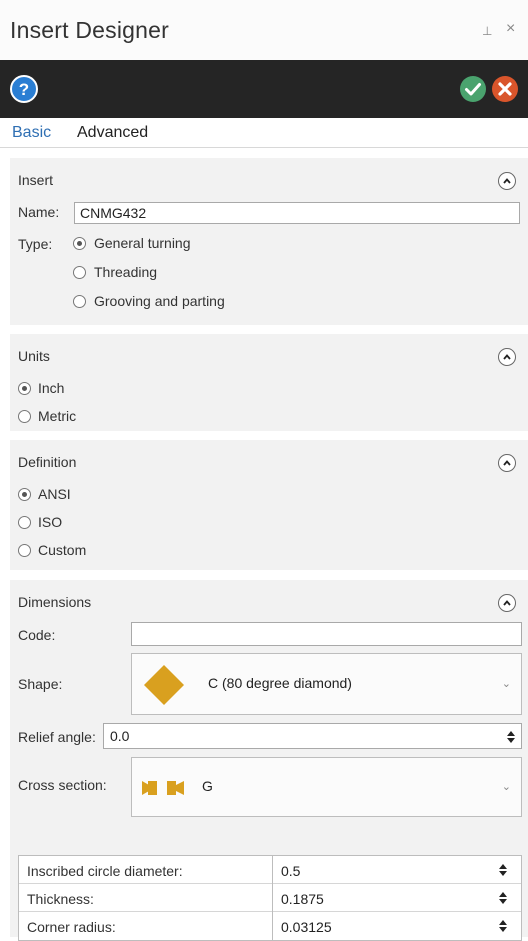 Image resolution: width=528 pixels, height=941 pixels. I want to click on check-circle-icon, so click(473, 89).